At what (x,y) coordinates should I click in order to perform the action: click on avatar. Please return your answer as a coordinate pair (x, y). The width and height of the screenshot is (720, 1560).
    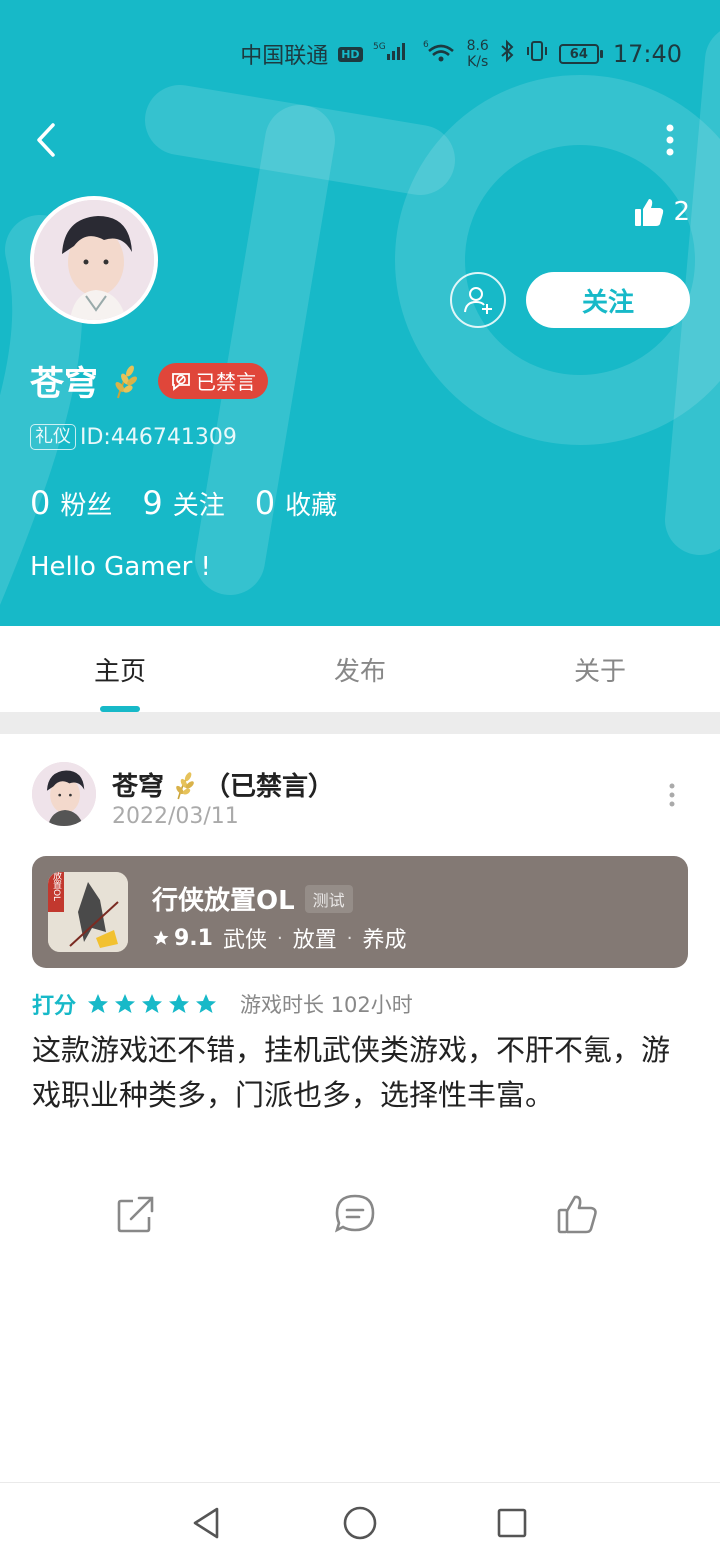
    Looking at the image, I should click on (94, 260).